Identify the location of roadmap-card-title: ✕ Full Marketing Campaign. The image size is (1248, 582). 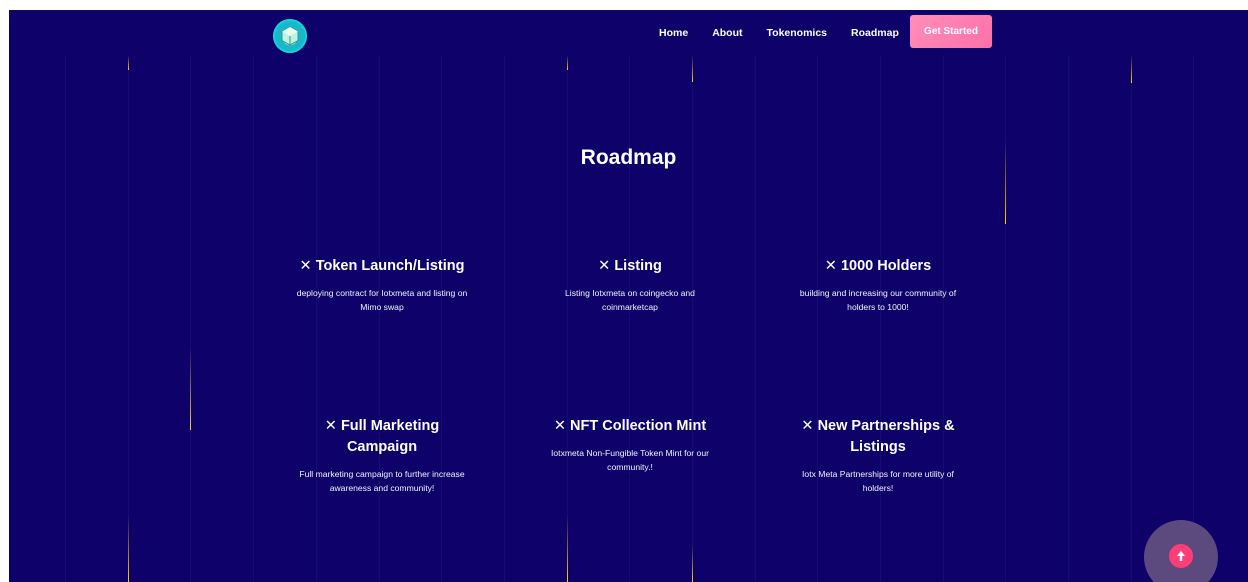
(382, 436).